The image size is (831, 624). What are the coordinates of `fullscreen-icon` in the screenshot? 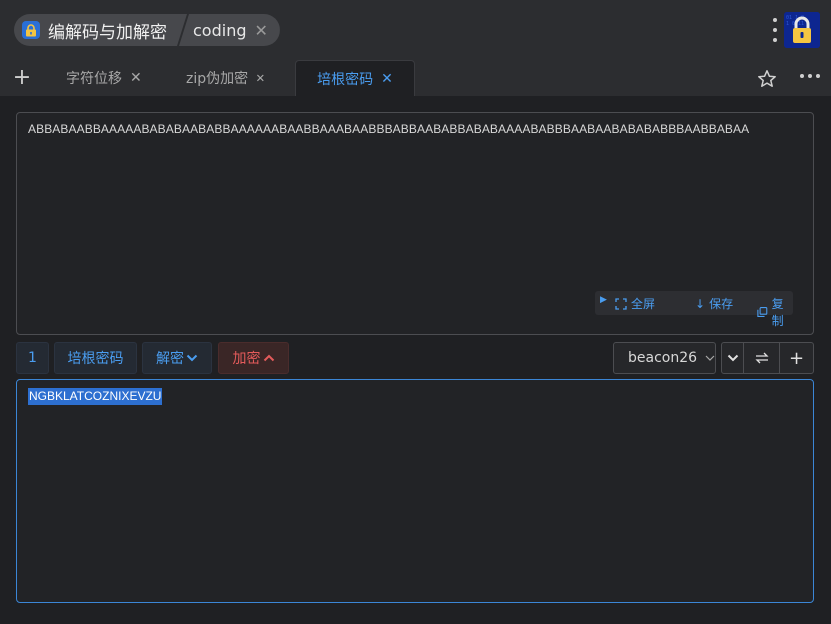 It's located at (621, 303).